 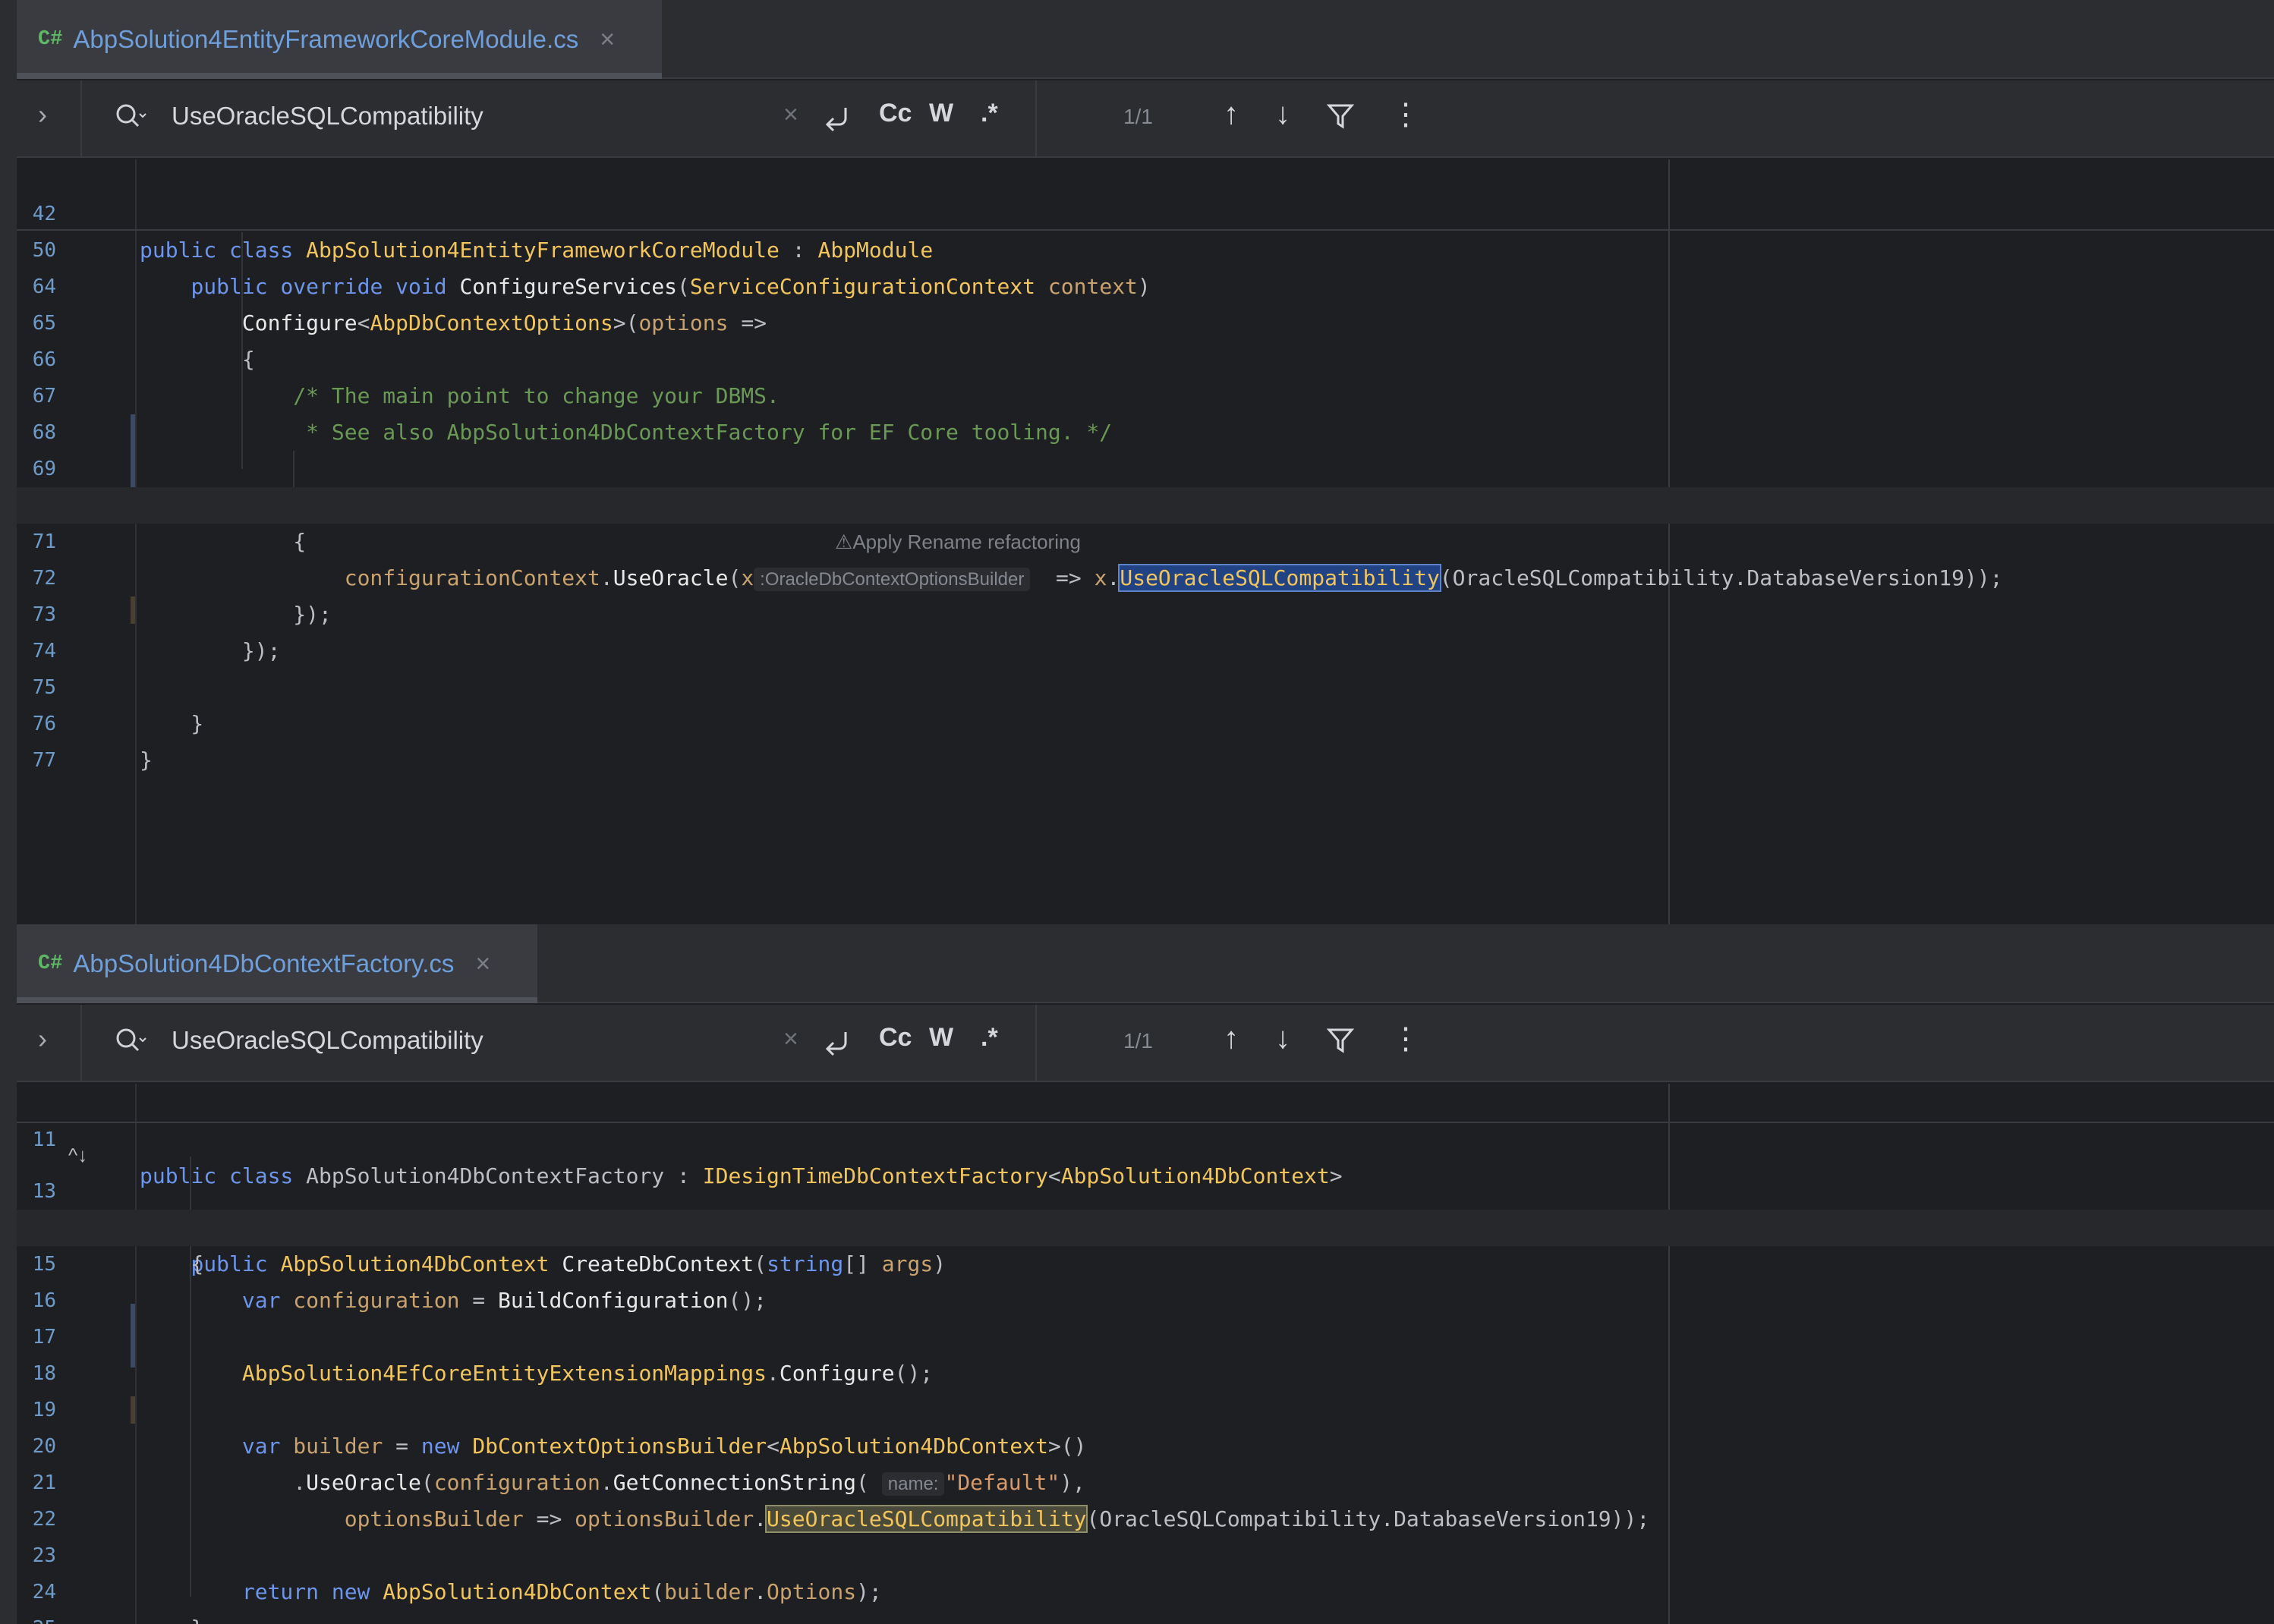 What do you see at coordinates (44, 760) in the screenshot?
I see `code-line: 77` at bounding box center [44, 760].